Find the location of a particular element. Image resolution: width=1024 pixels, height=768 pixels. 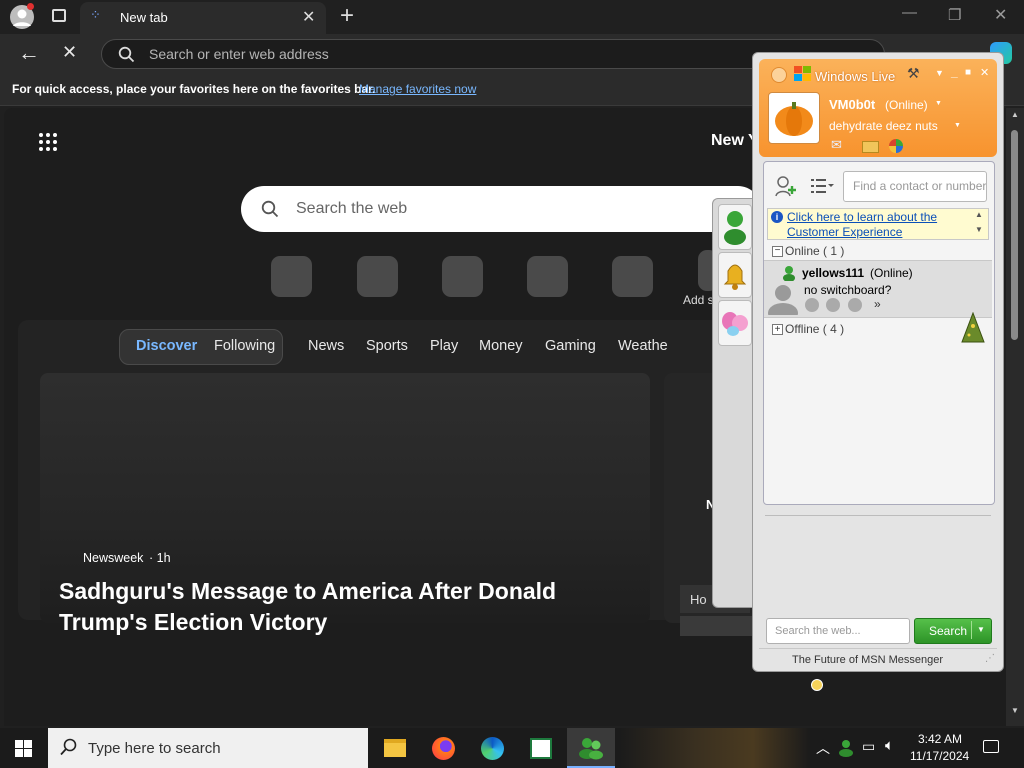

nav-weather: Weathe is located at coordinates (643, 346).